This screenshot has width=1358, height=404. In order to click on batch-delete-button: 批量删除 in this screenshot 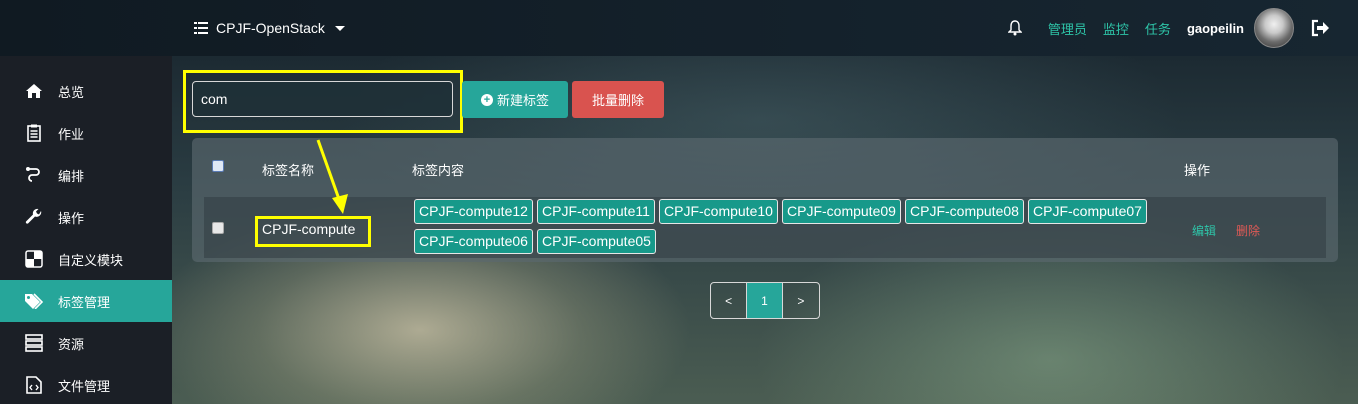, I will do `click(618, 99)`.